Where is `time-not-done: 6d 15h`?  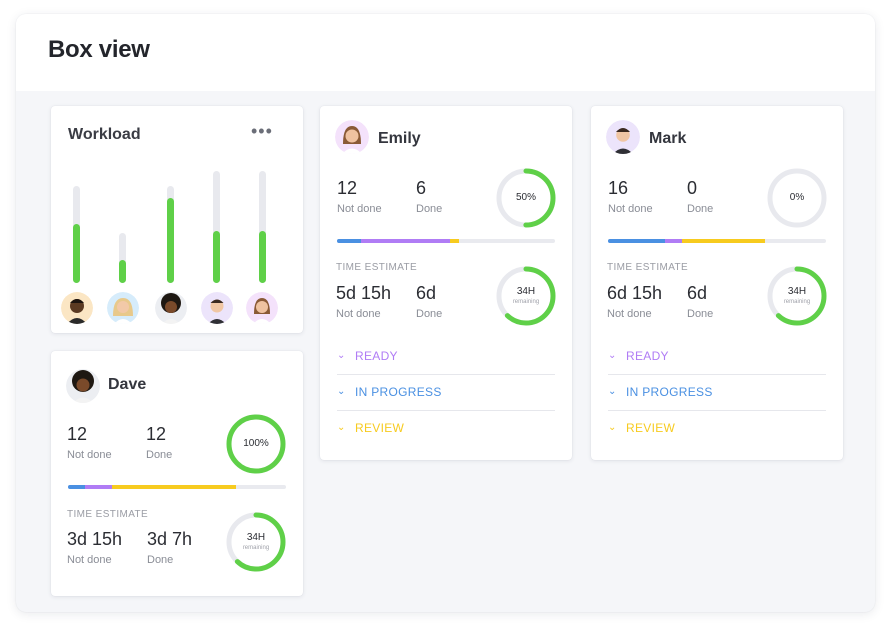
time-not-done: 6d 15h is located at coordinates (635, 293).